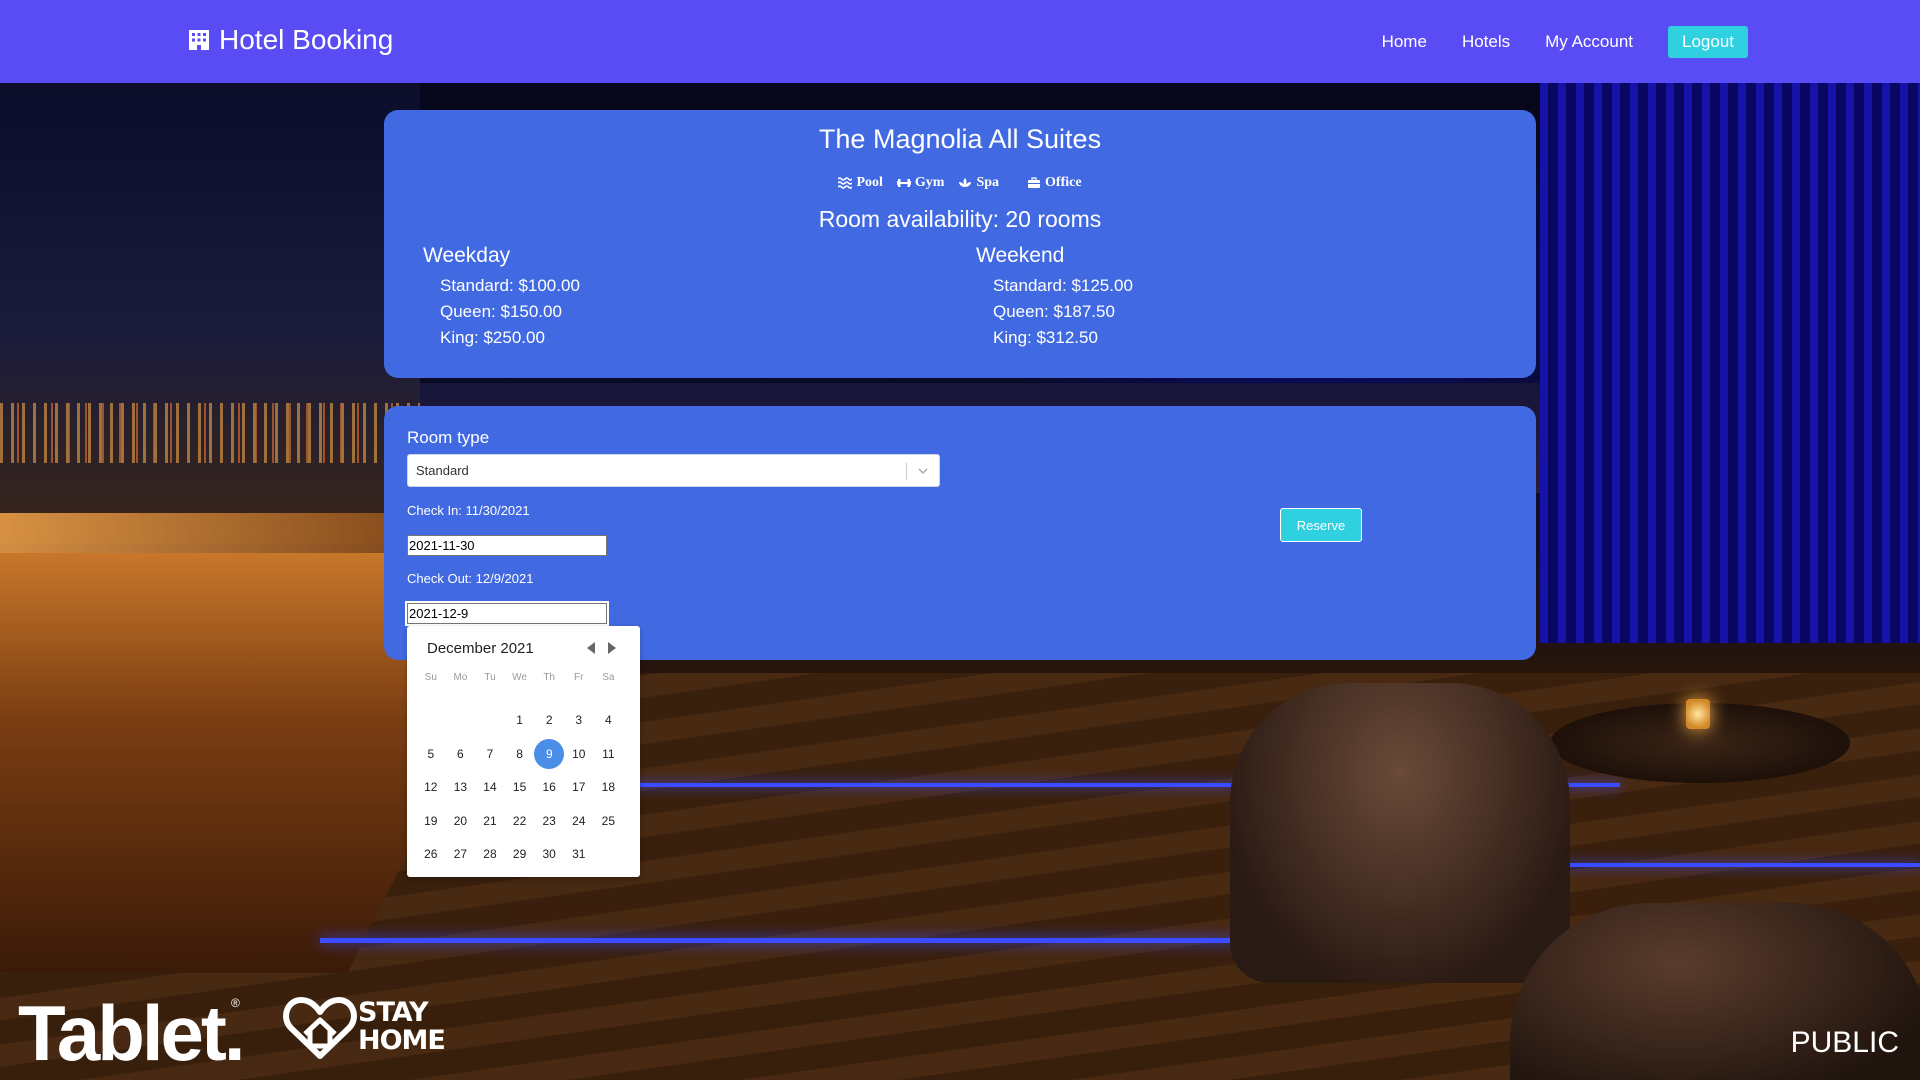 Image resolution: width=1920 pixels, height=1080 pixels. I want to click on hotel-icon, so click(199, 40).